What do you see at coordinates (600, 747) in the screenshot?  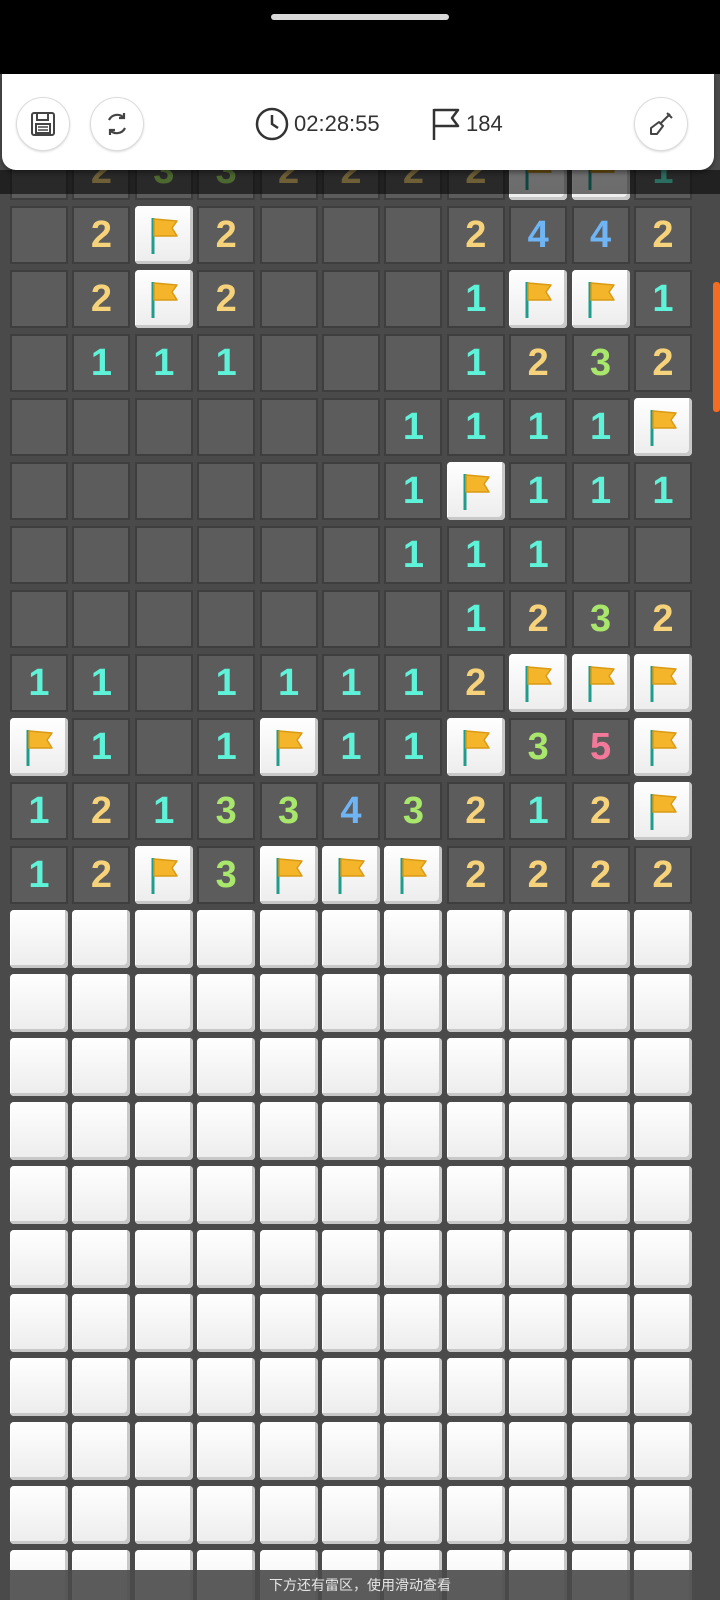 I see `revealed-number-cell: 5` at bounding box center [600, 747].